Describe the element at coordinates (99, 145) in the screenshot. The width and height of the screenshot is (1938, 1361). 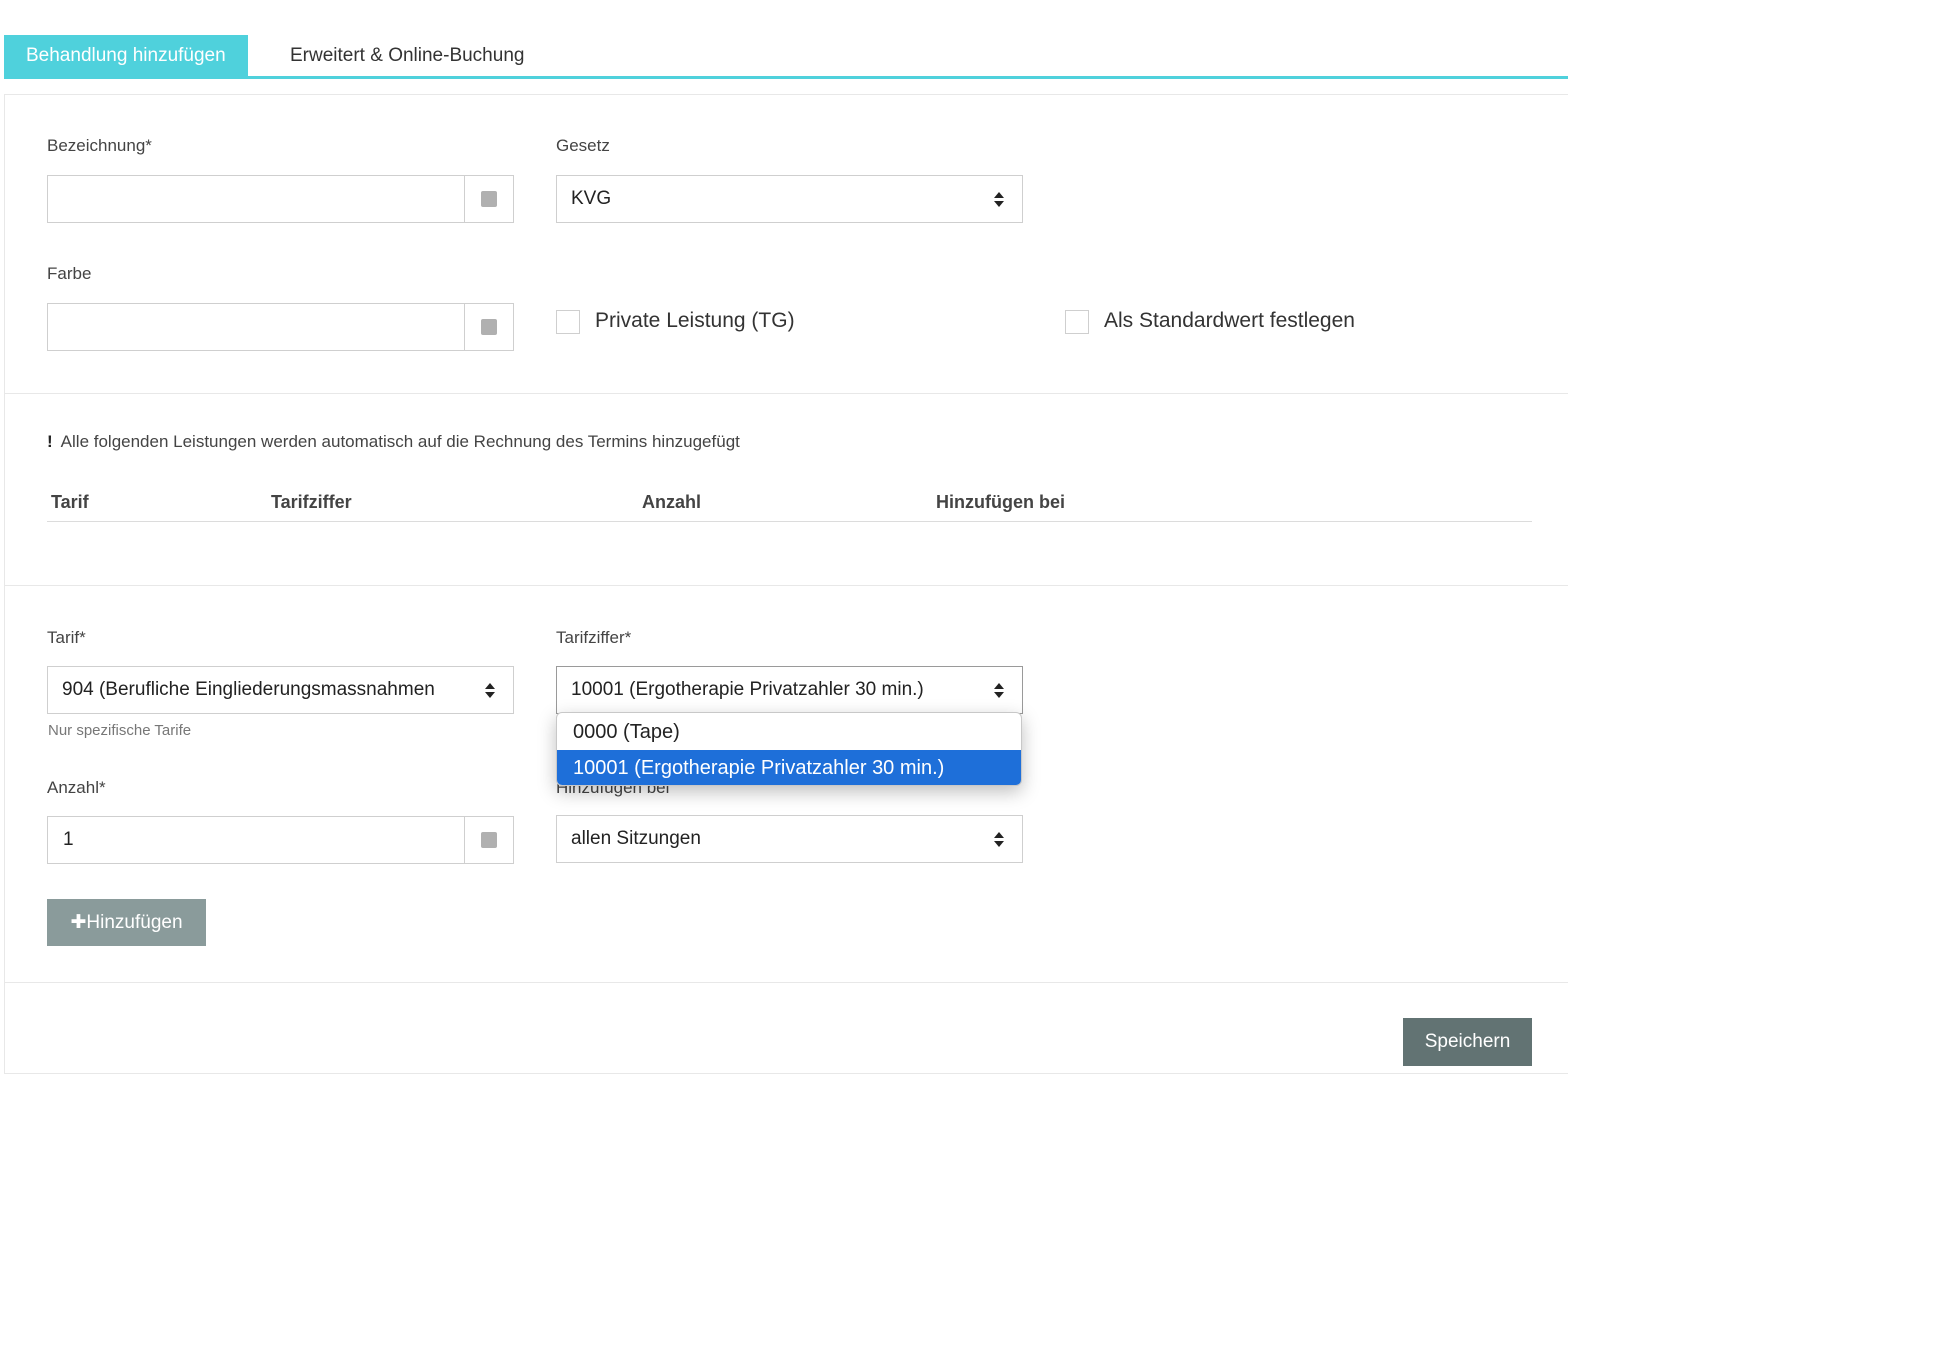
I see `bezeichnung-label: Bezeichnung*` at that location.